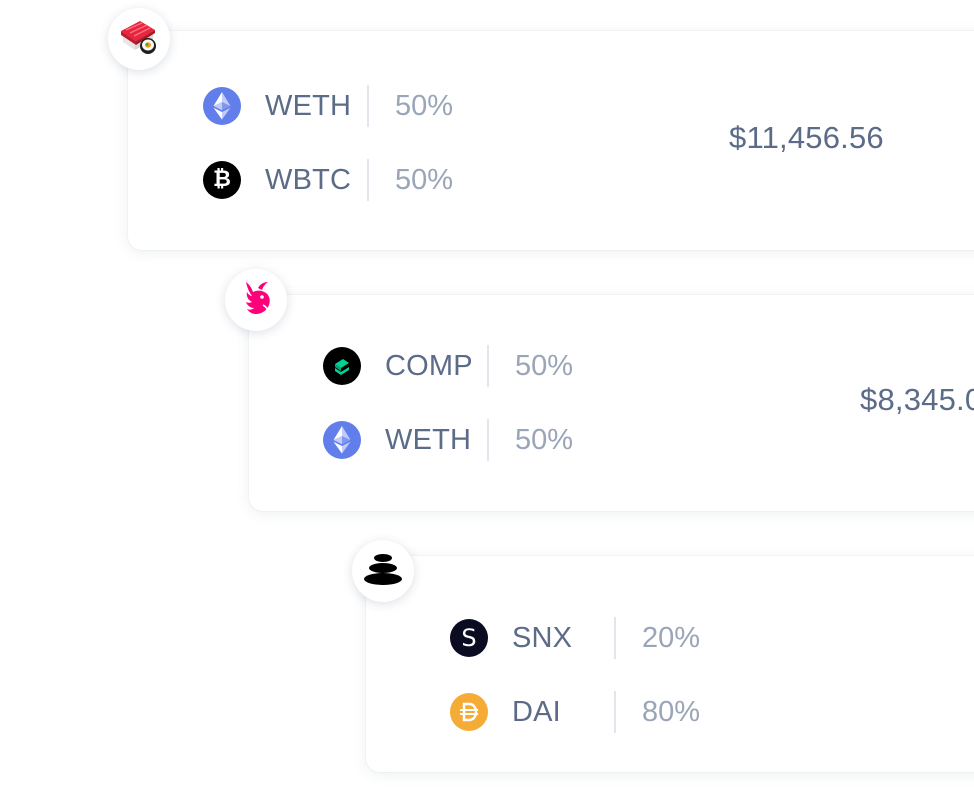  Describe the element at coordinates (542, 637) in the screenshot. I see `token-symbol: SNX` at that location.